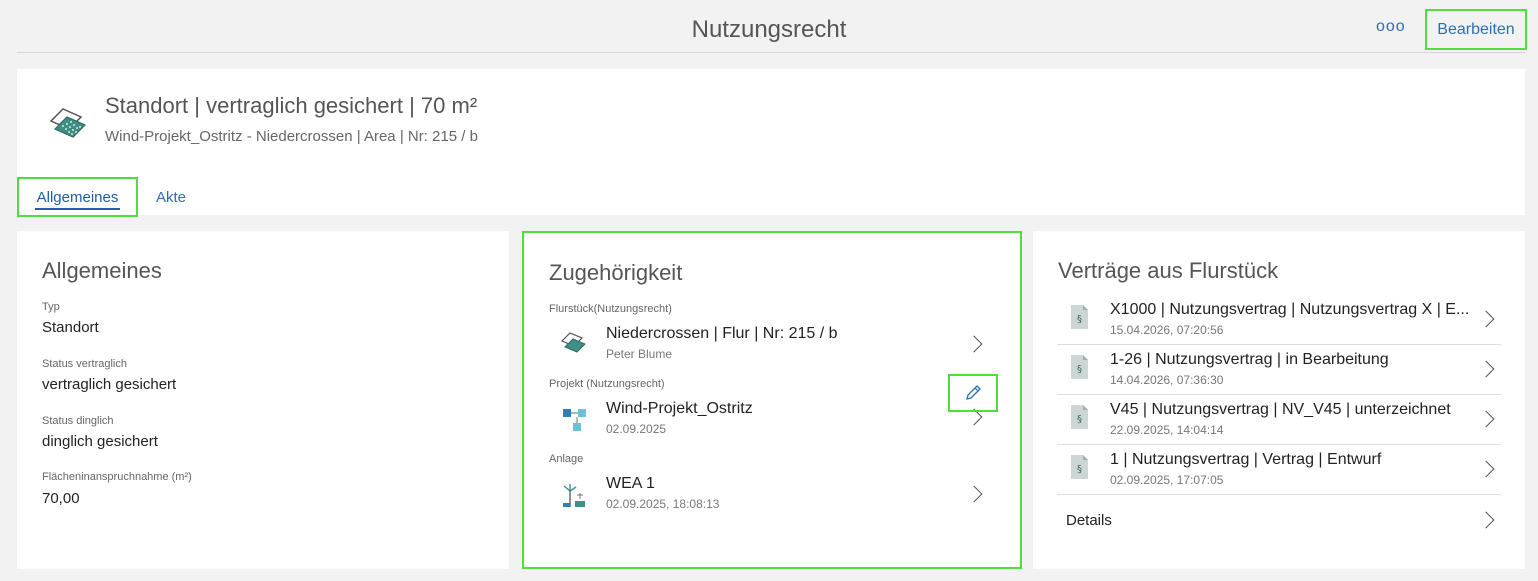 The image size is (1538, 581). I want to click on contract-title: 1 | Nutzungsvertrag | Vertrag | Entwurf, so click(1246, 459).